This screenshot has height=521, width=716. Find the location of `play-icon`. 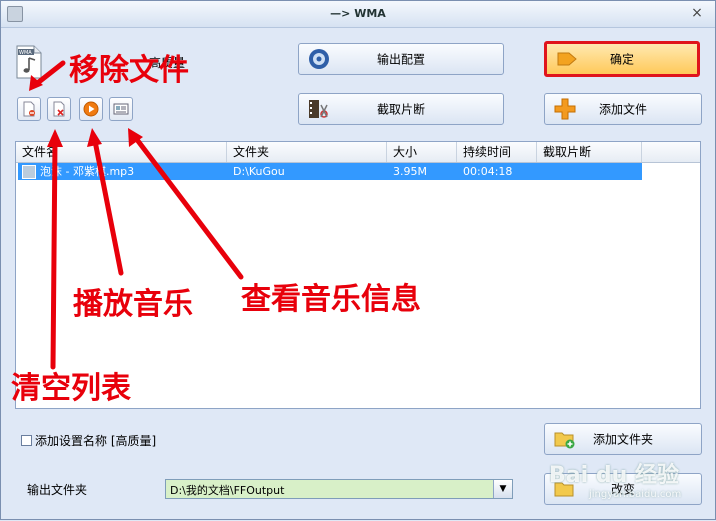

play-icon is located at coordinates (91, 109).